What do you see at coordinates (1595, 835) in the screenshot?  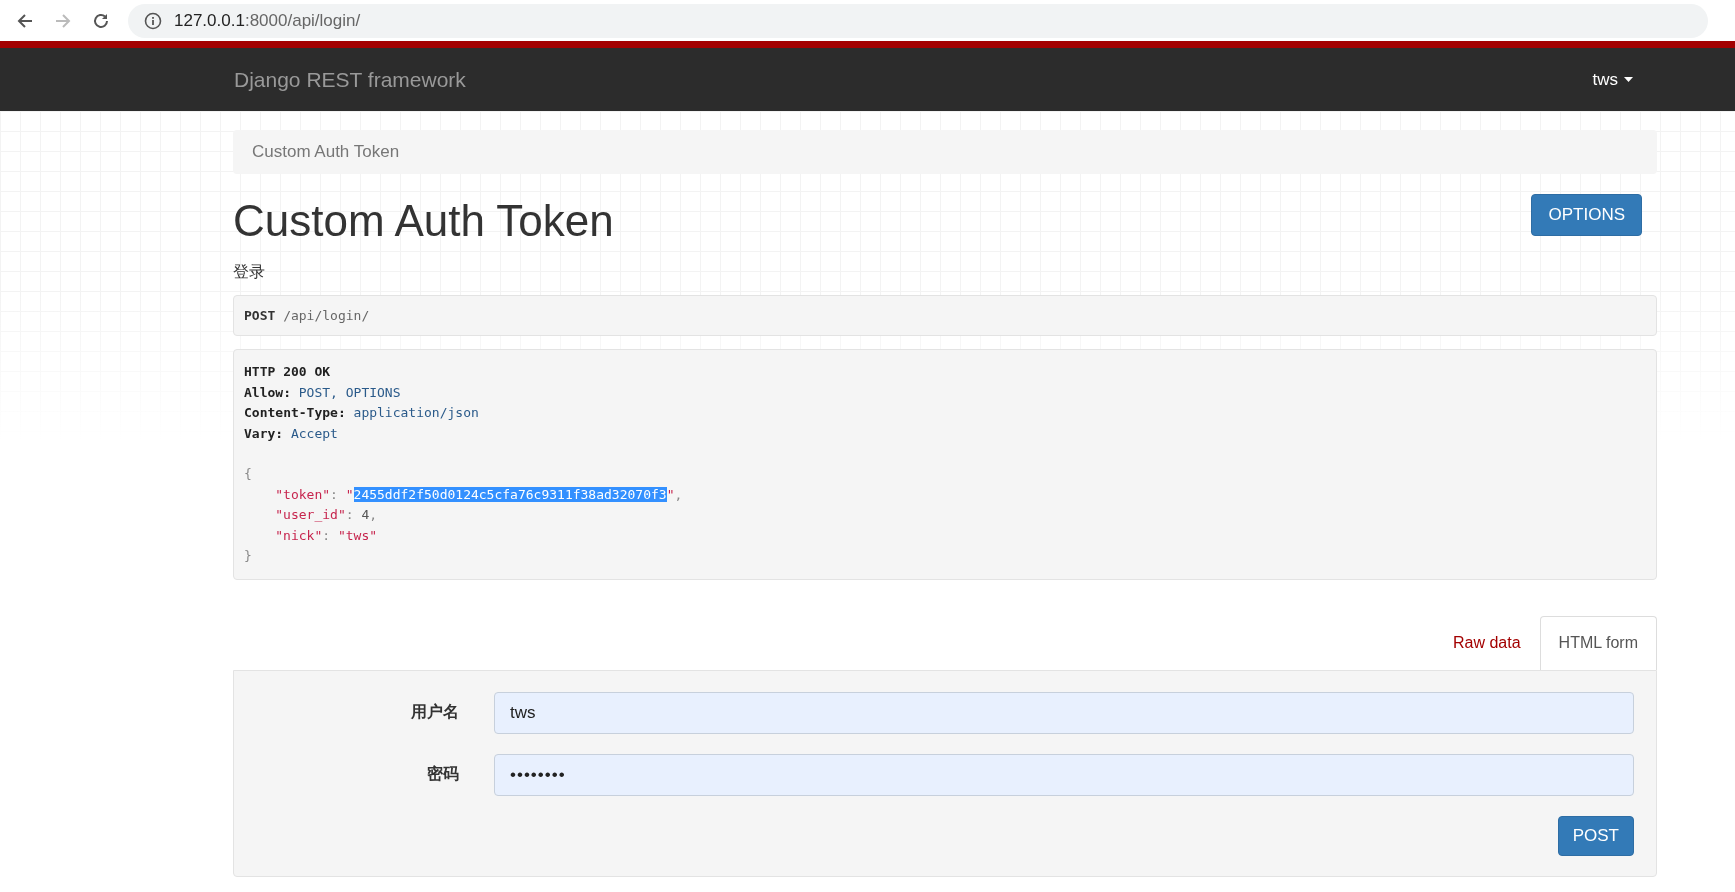 I see `post-button: POST` at bounding box center [1595, 835].